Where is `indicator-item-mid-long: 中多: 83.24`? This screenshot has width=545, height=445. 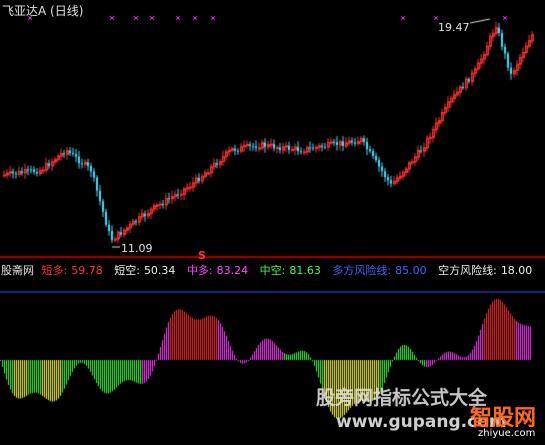 indicator-item-mid-long: 中多: 83.24 is located at coordinates (217, 270).